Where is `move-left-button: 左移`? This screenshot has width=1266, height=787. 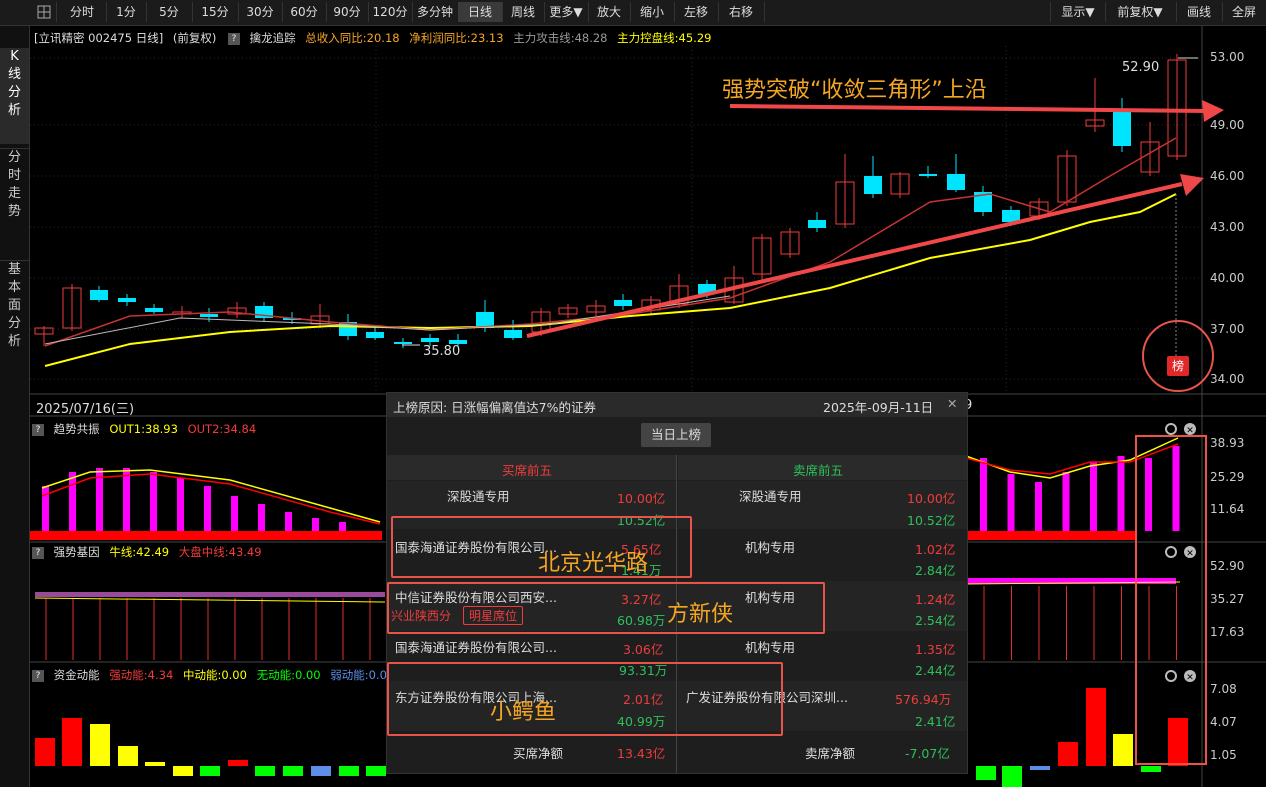 move-left-button: 左移 is located at coordinates (696, 12).